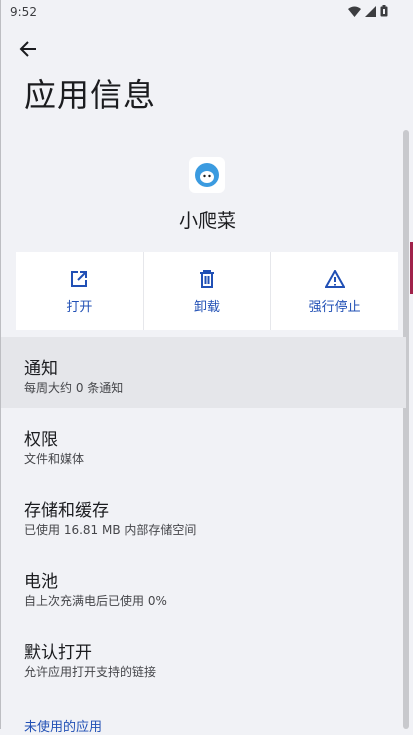 Image resolution: width=413 pixels, height=735 pixels. What do you see at coordinates (110, 530) in the screenshot?
I see `setting-summary: 已使用 16.81 MB 内部存储空间` at bounding box center [110, 530].